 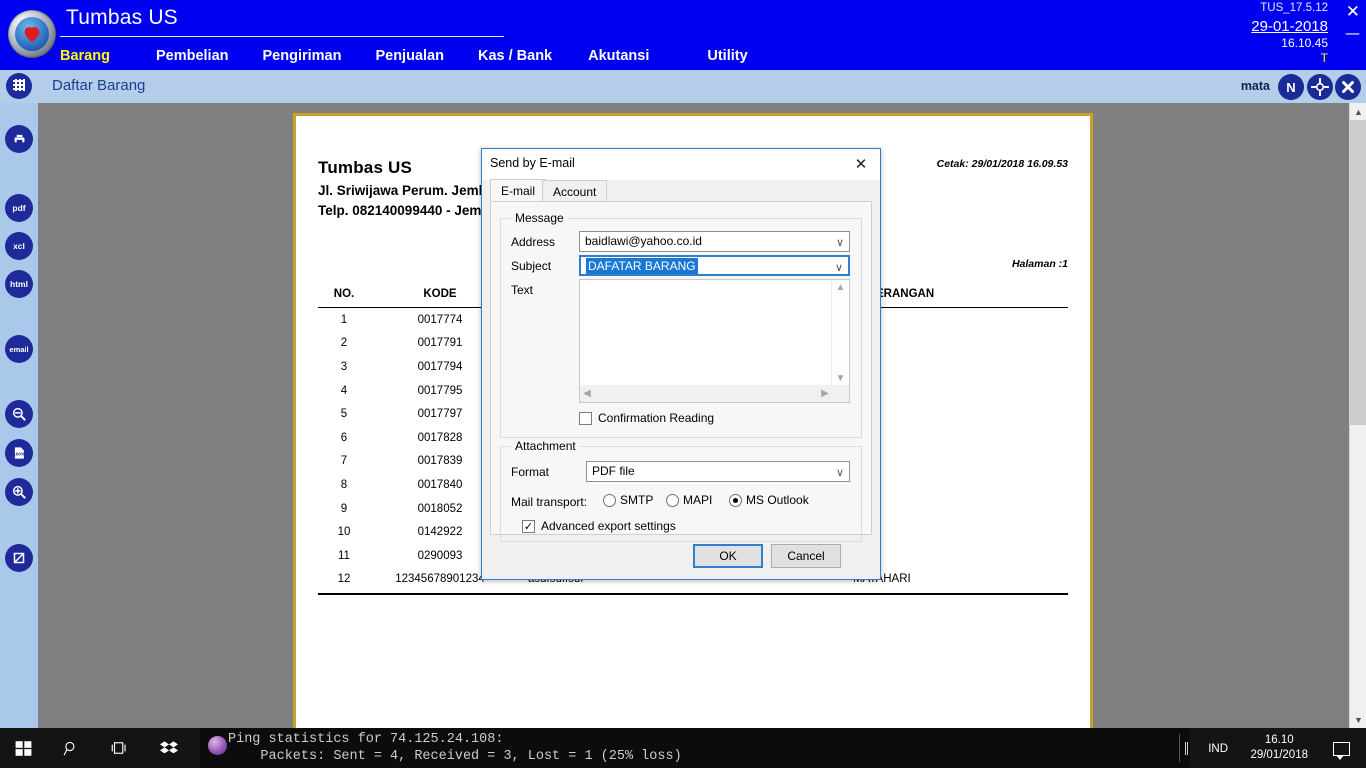 I want to click on dropbox-icon, so click(x=169, y=747).